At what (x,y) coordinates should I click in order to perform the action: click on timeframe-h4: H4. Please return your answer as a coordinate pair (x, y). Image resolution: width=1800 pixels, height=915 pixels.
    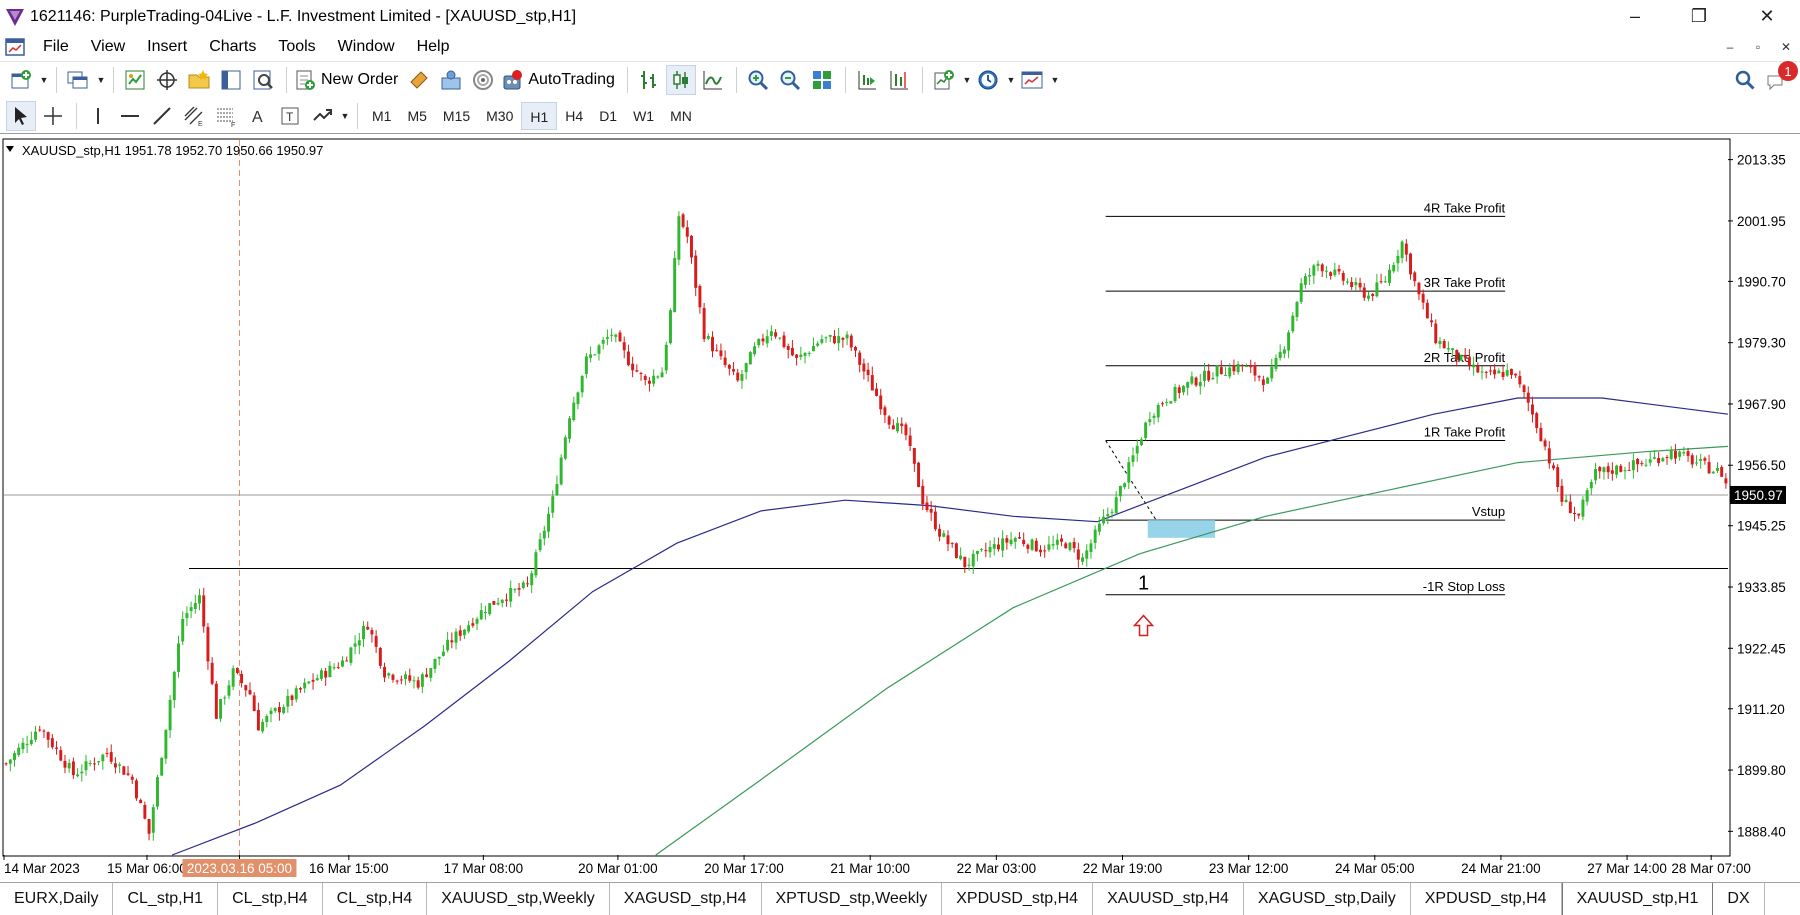
    Looking at the image, I should click on (574, 116).